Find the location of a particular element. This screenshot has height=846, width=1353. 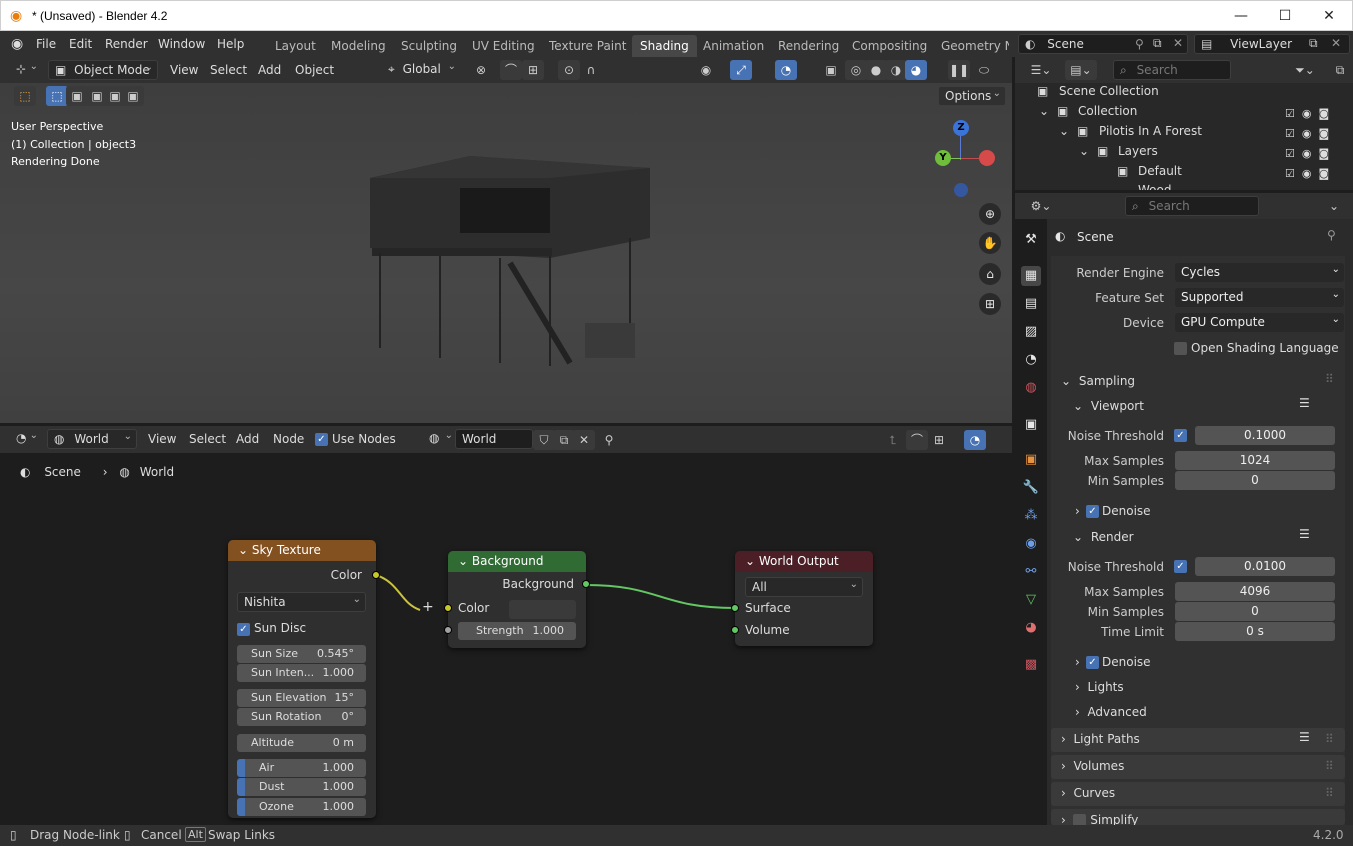

background-strength-socket is located at coordinates (448, 630).